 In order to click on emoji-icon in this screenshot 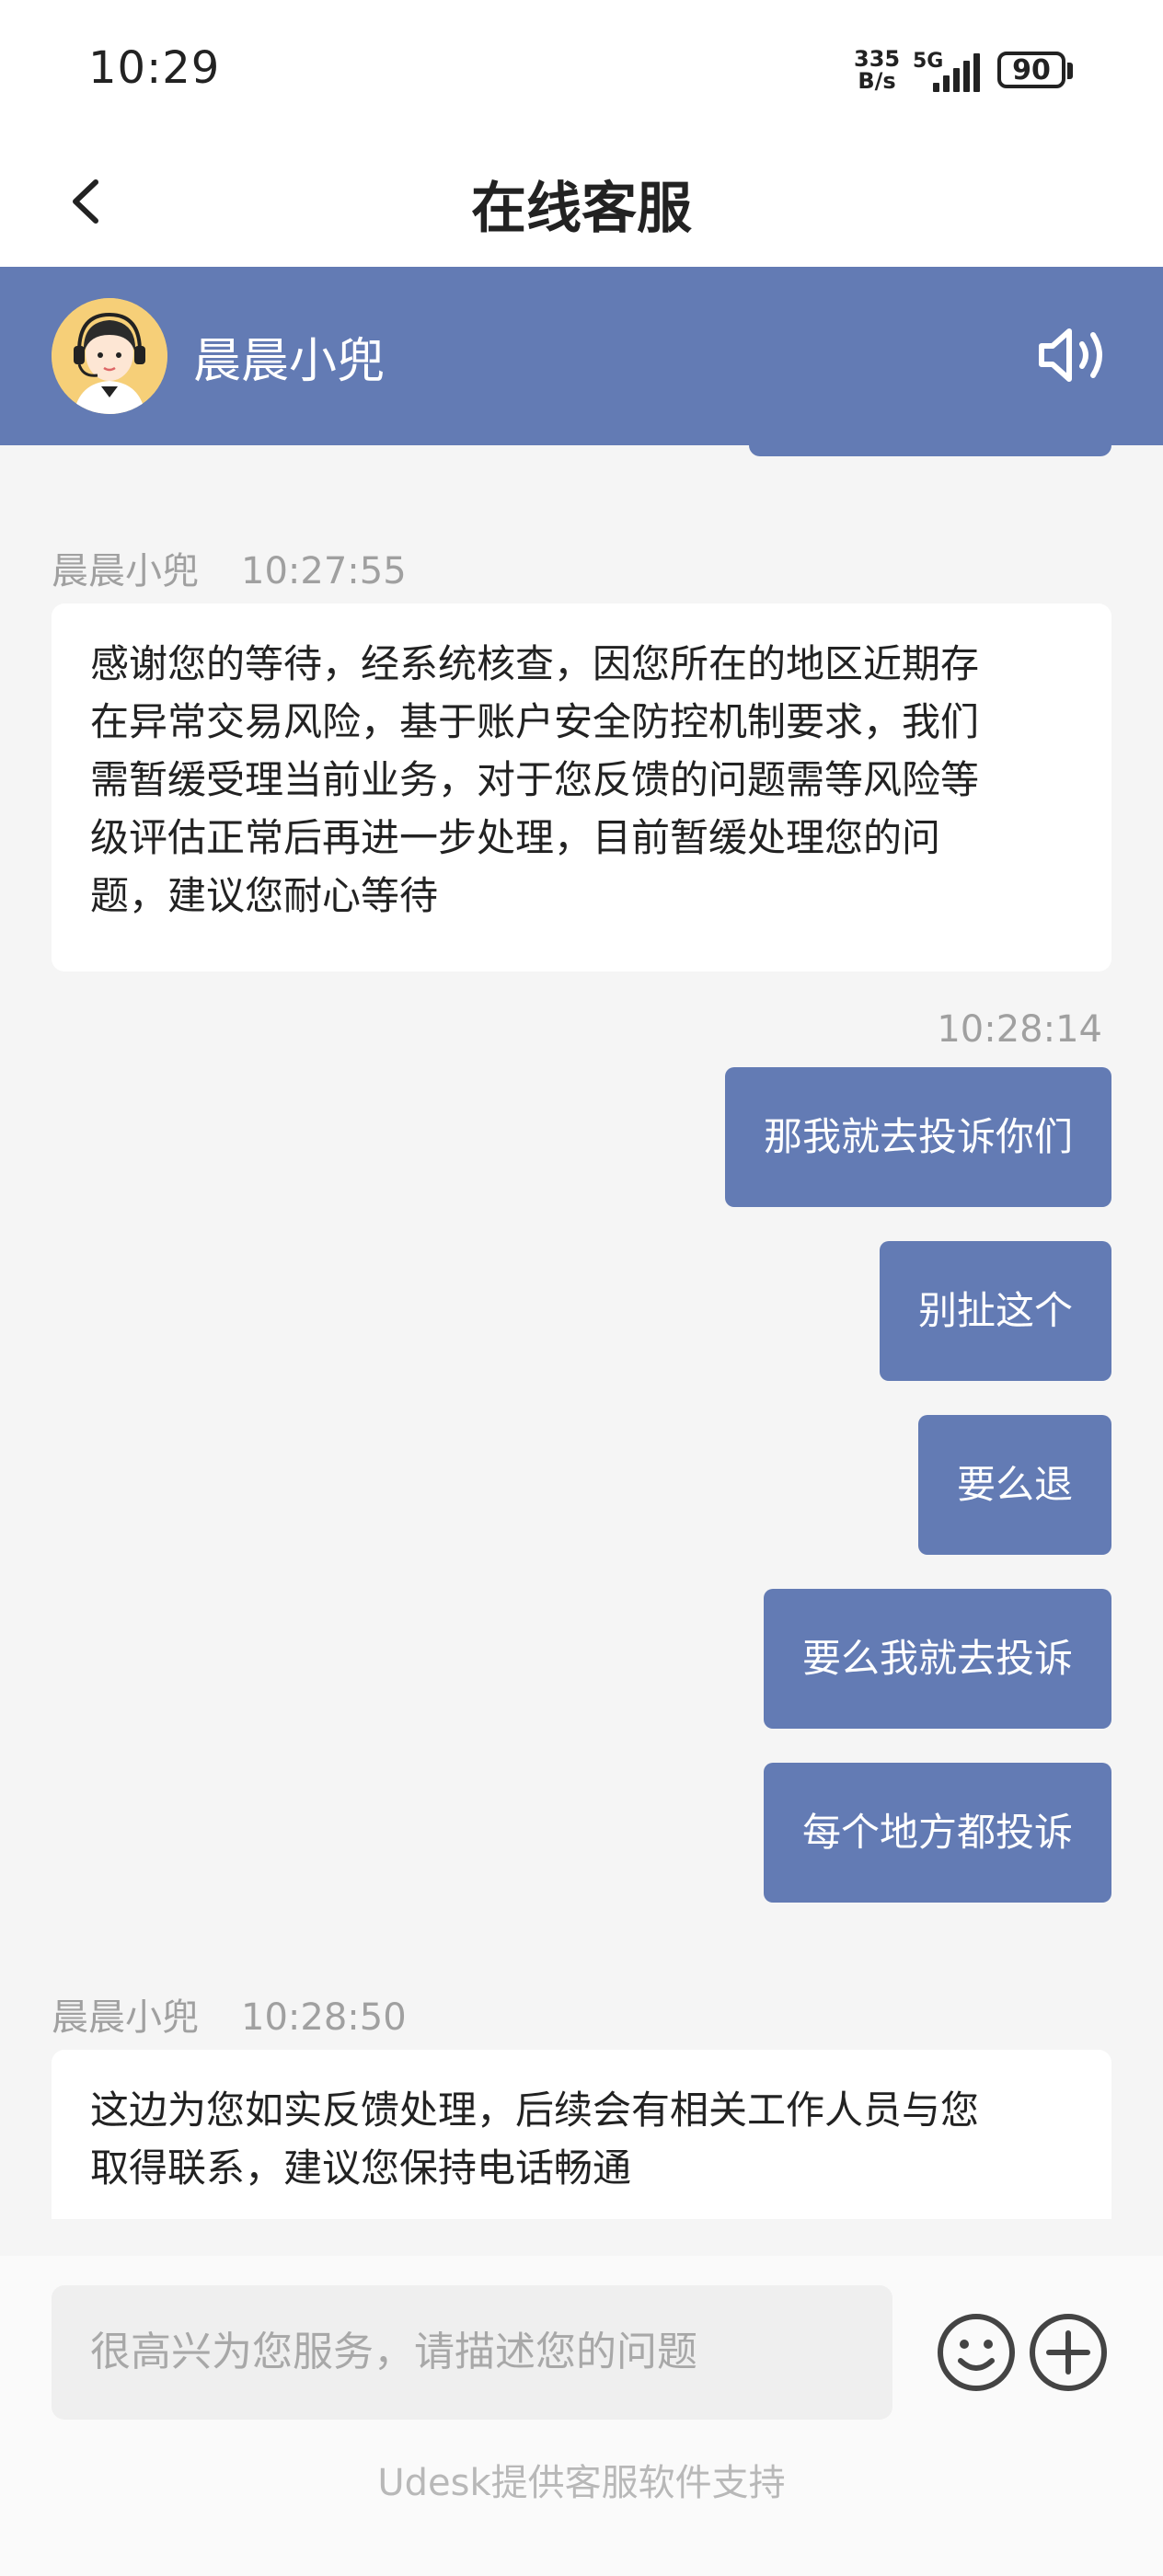, I will do `click(977, 2352)`.